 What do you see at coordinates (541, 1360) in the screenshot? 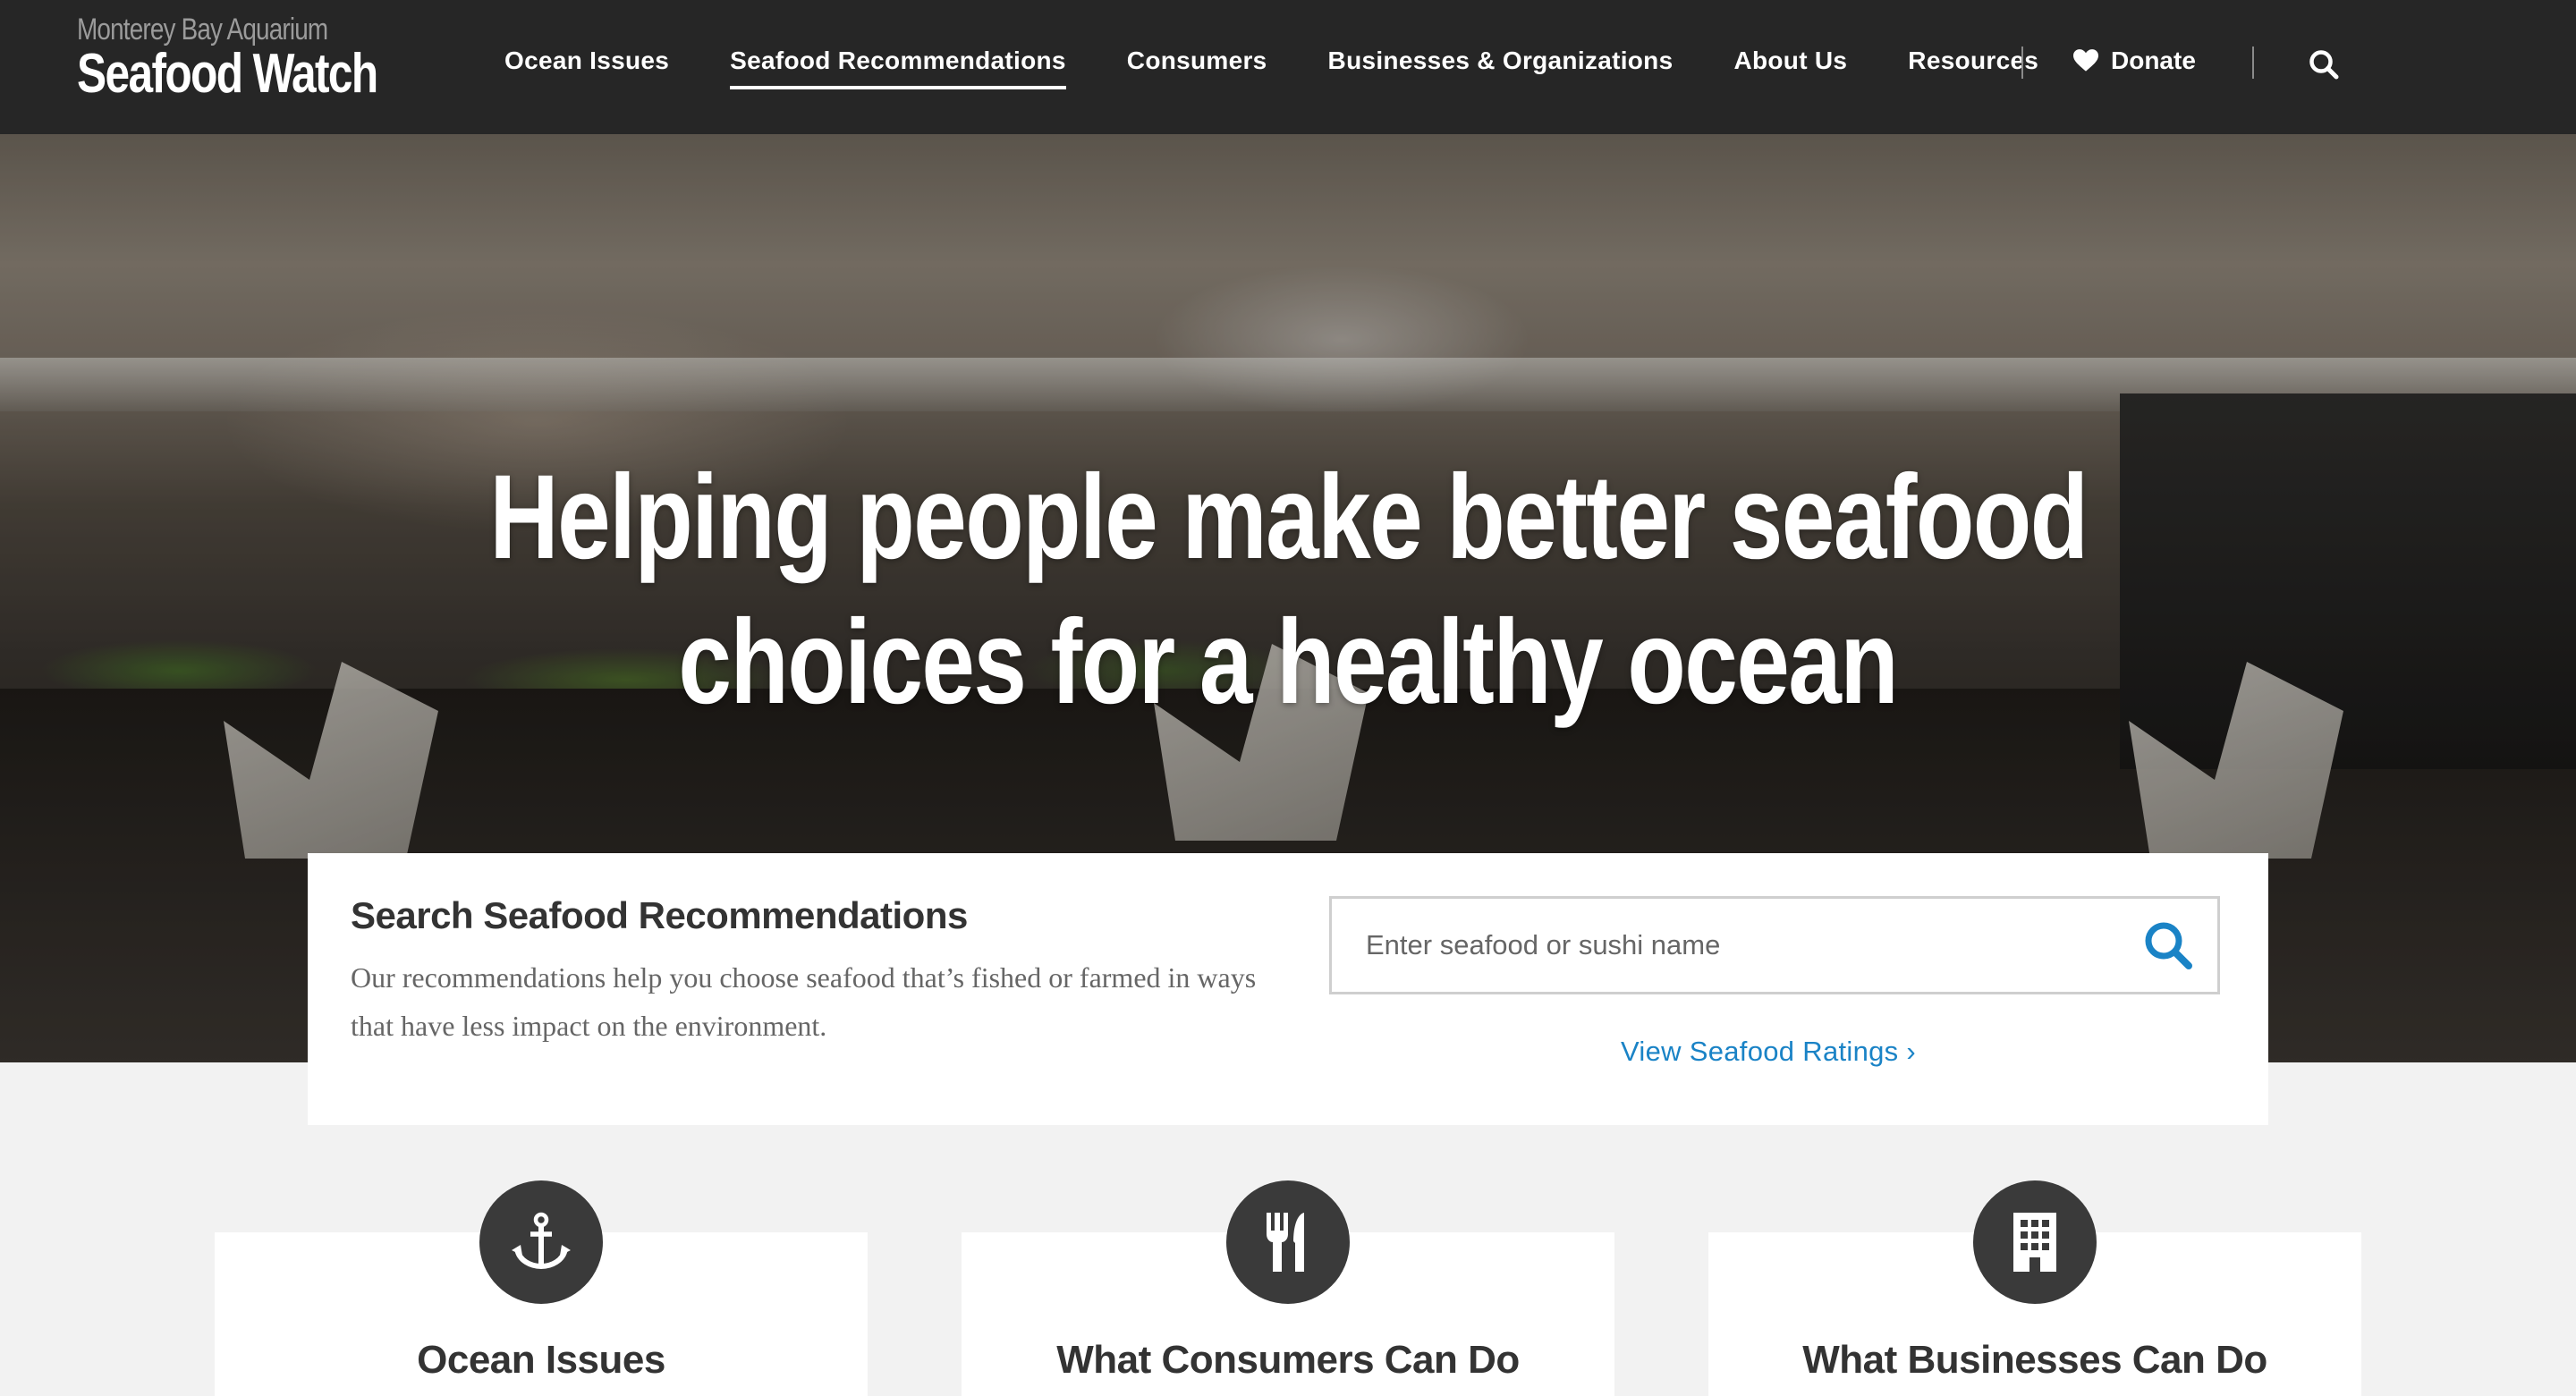
I see `ocean-issues-card-title: Ocean Issues` at bounding box center [541, 1360].